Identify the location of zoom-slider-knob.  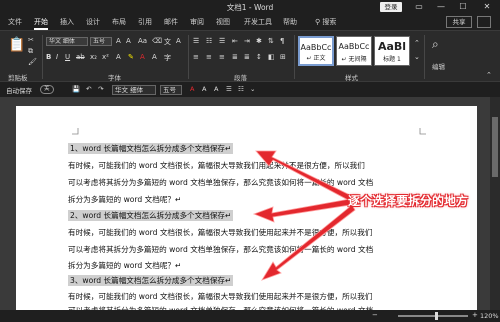
(436, 316).